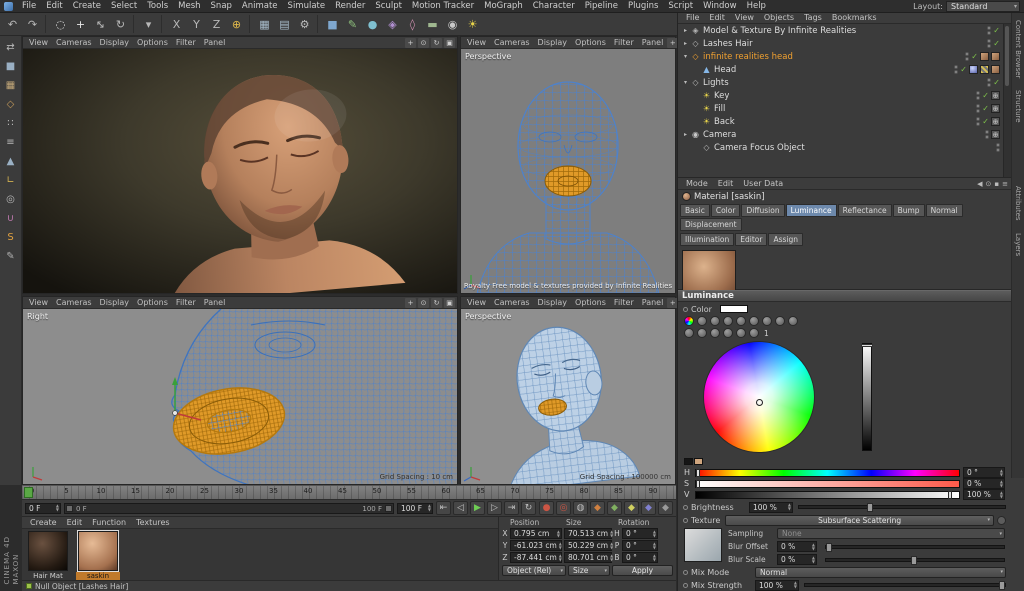  Describe the element at coordinates (588, 557) in the screenshot. I see `size-z-field: 80.701 cm` at that location.